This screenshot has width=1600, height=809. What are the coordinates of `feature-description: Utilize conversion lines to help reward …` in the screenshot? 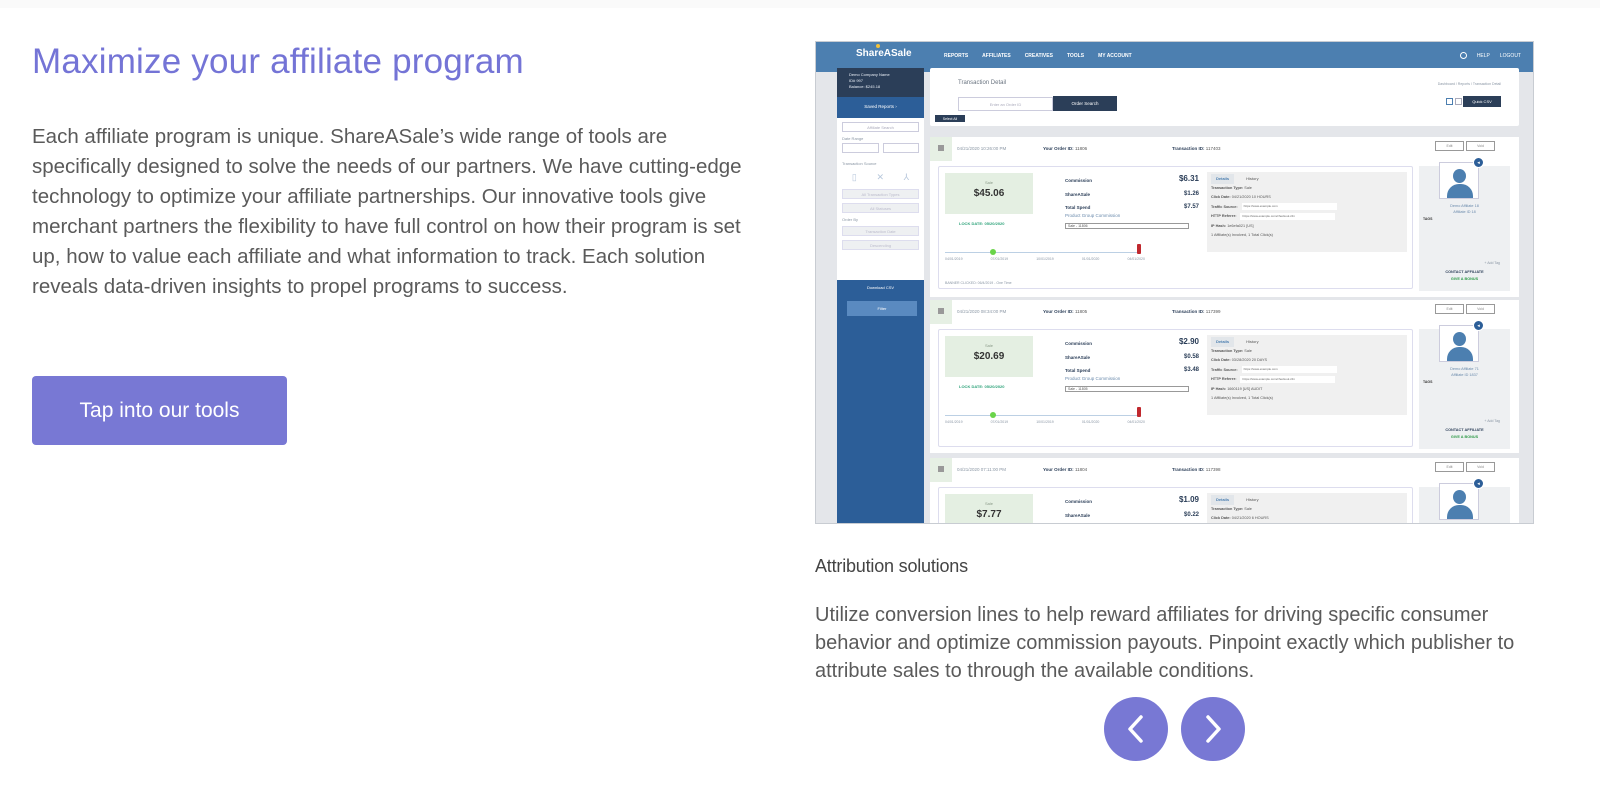 It's located at (1165, 643).